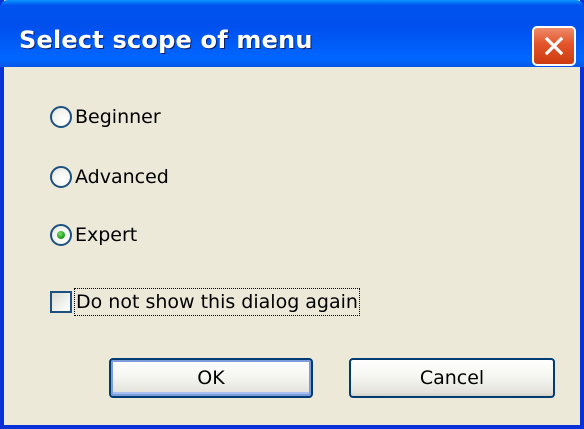 The image size is (584, 429). What do you see at coordinates (106, 235) in the screenshot?
I see `radio-label: Expert` at bounding box center [106, 235].